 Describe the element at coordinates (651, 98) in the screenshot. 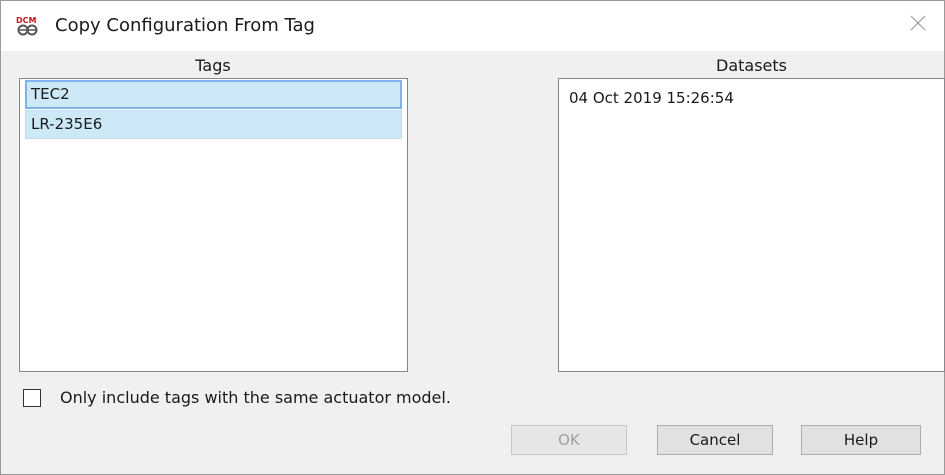

I see `dataset-item: 04 Oct 2019 15:26:54` at that location.